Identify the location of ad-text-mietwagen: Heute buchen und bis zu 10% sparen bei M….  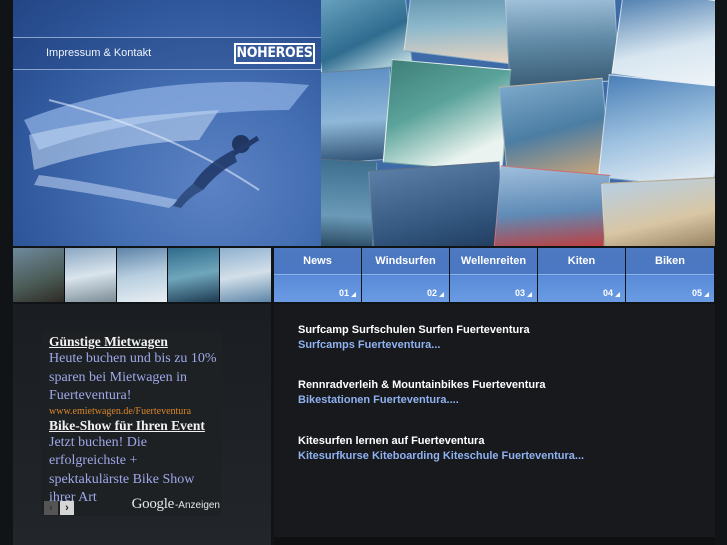
(133, 377).